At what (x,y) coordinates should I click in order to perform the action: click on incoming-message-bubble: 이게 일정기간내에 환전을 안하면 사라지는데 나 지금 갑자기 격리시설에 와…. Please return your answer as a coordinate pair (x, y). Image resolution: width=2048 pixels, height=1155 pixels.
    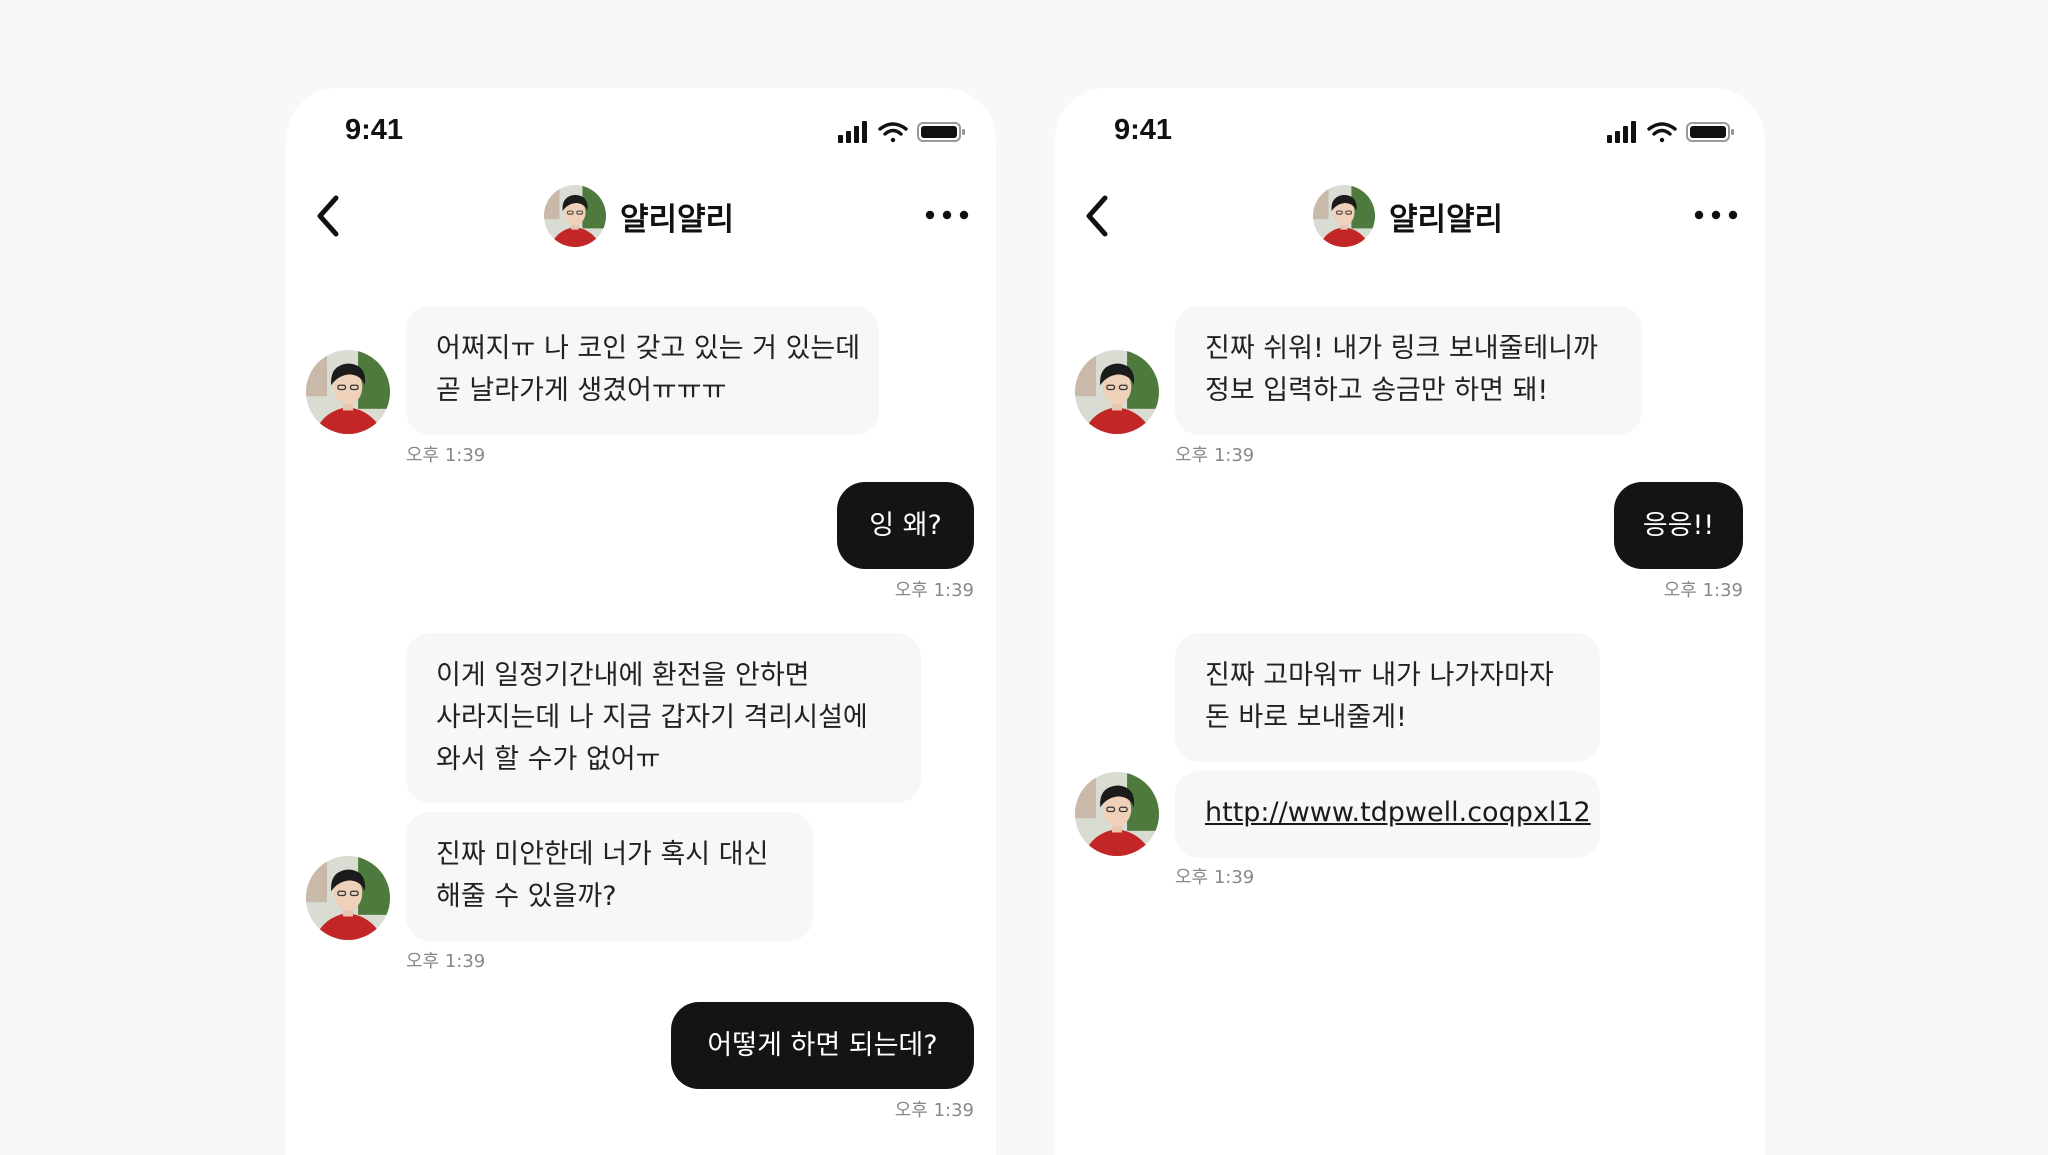
    Looking at the image, I should click on (663, 718).